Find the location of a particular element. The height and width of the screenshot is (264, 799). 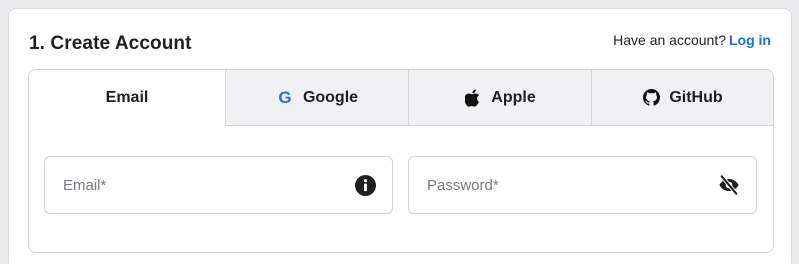

apple-icon is located at coordinates (473, 98).